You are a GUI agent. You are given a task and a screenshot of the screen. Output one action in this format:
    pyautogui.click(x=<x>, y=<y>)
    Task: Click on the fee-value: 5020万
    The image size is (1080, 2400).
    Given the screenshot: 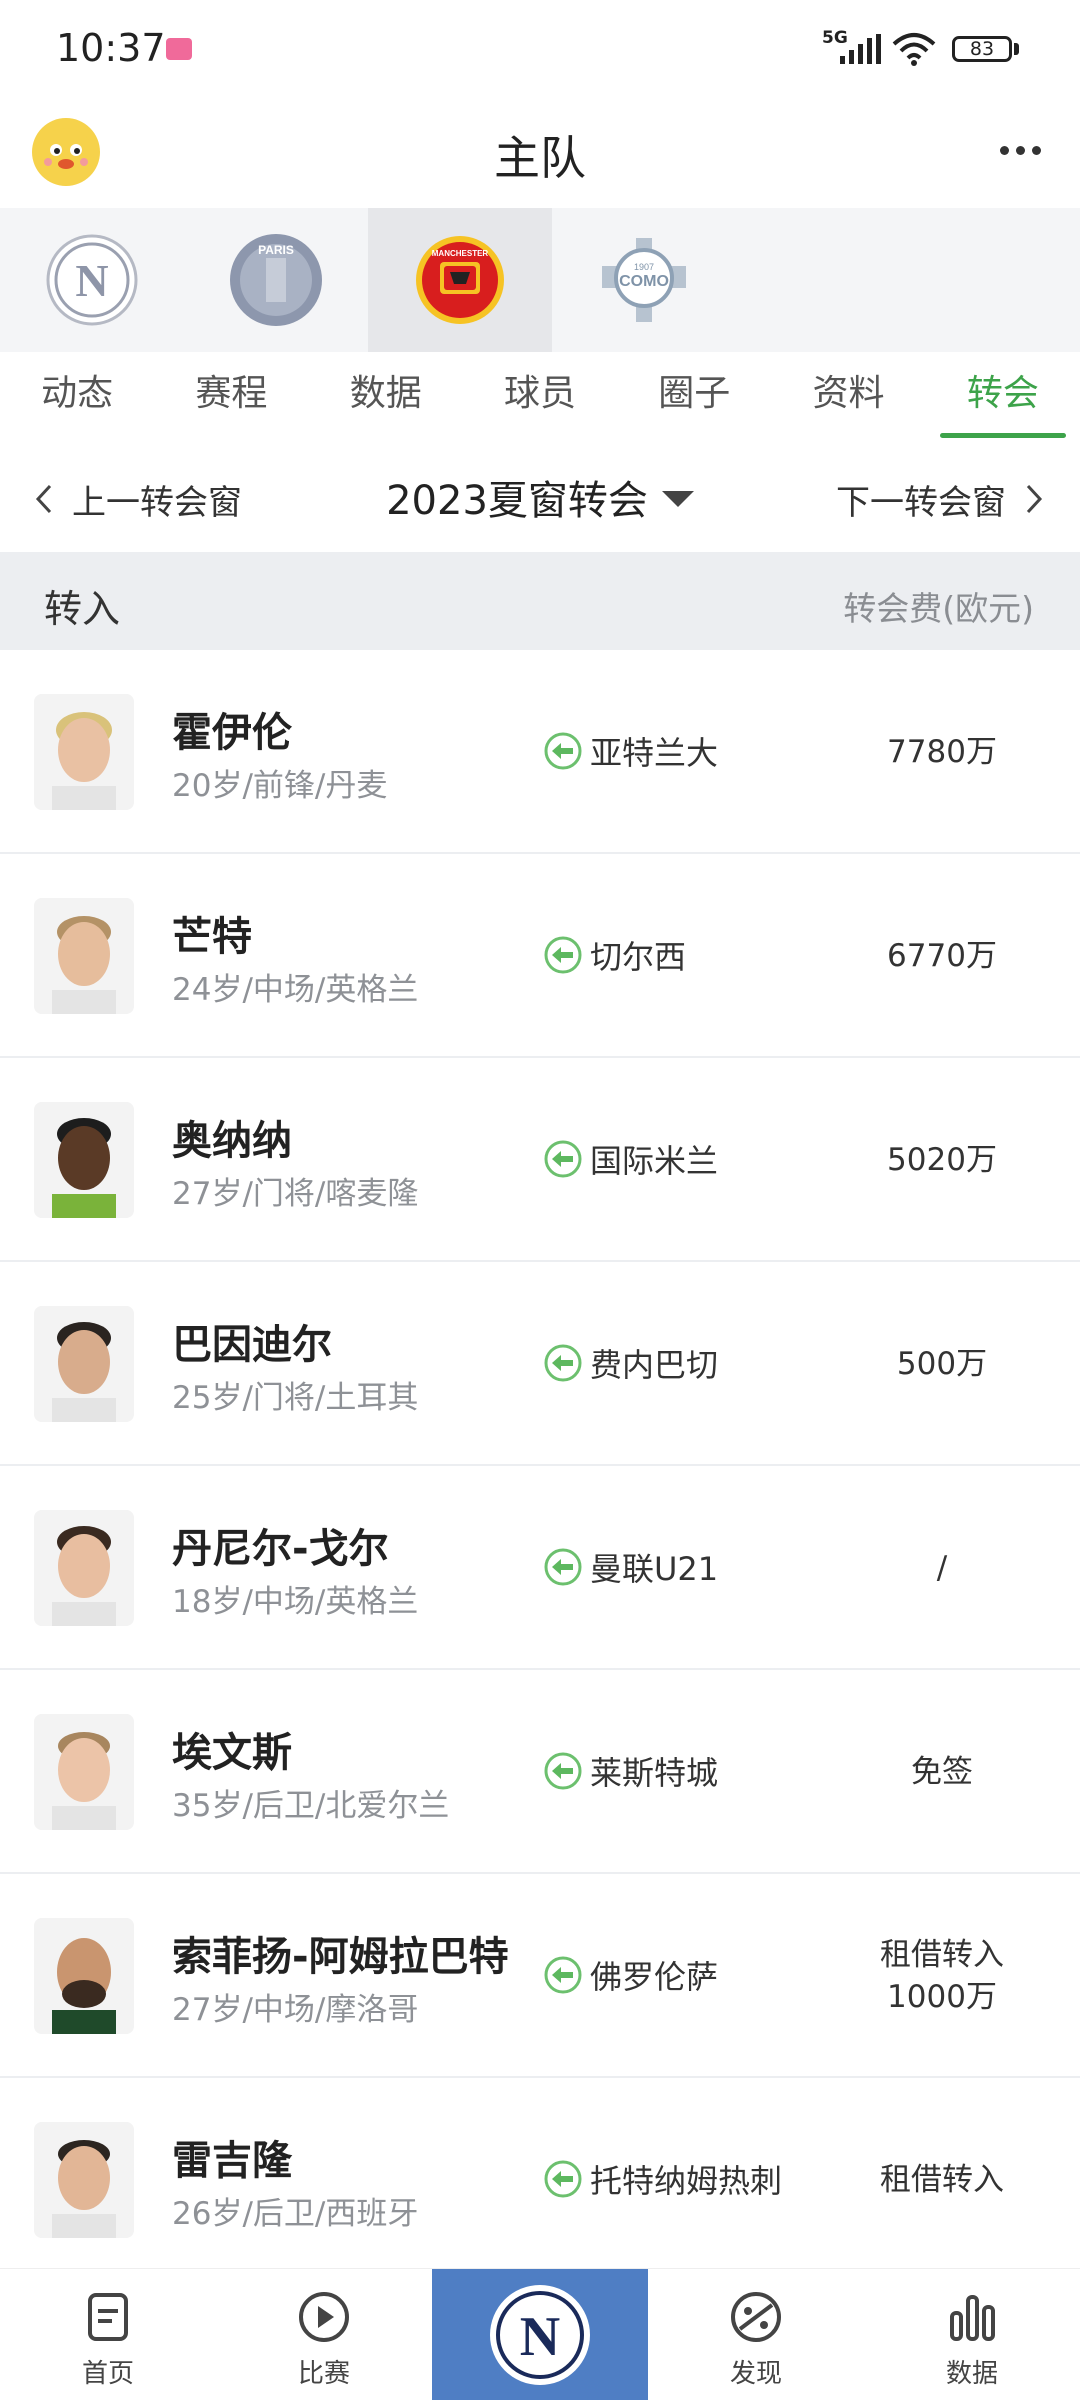 What is the action you would take?
    pyautogui.click(x=942, y=1160)
    